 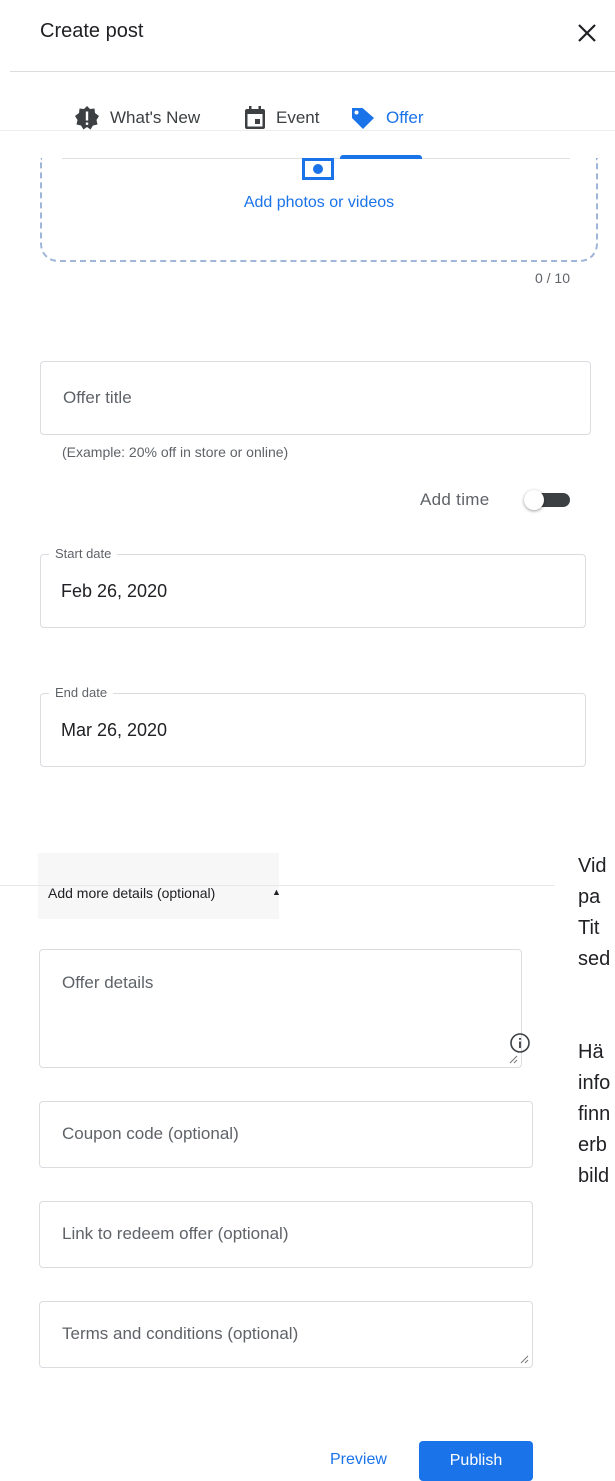 I want to click on calendar-icon, so click(x=255, y=117).